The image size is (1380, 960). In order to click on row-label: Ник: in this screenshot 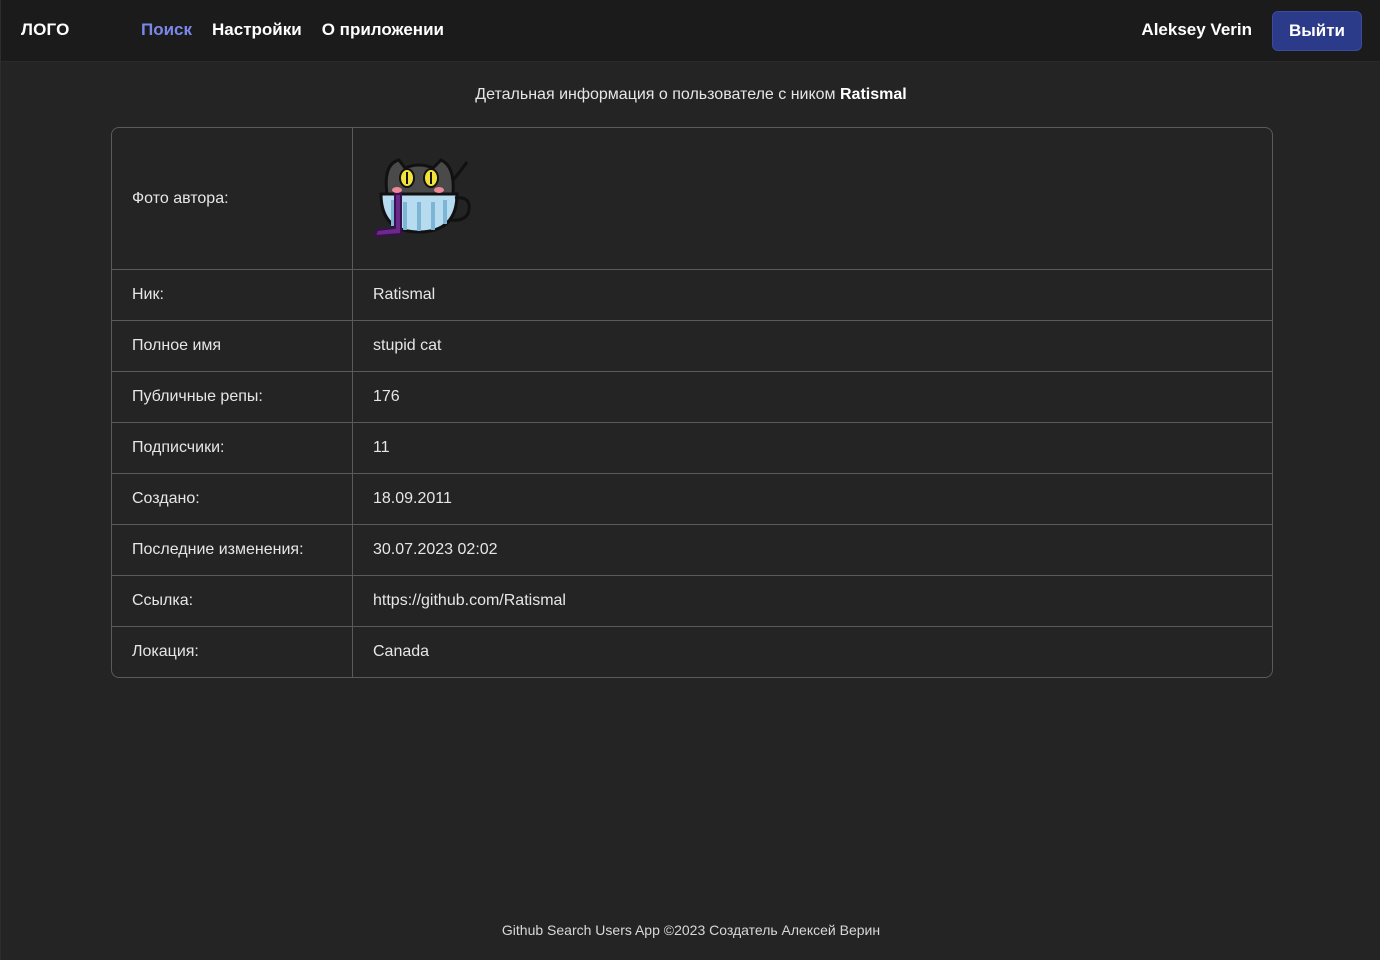, I will do `click(232, 295)`.